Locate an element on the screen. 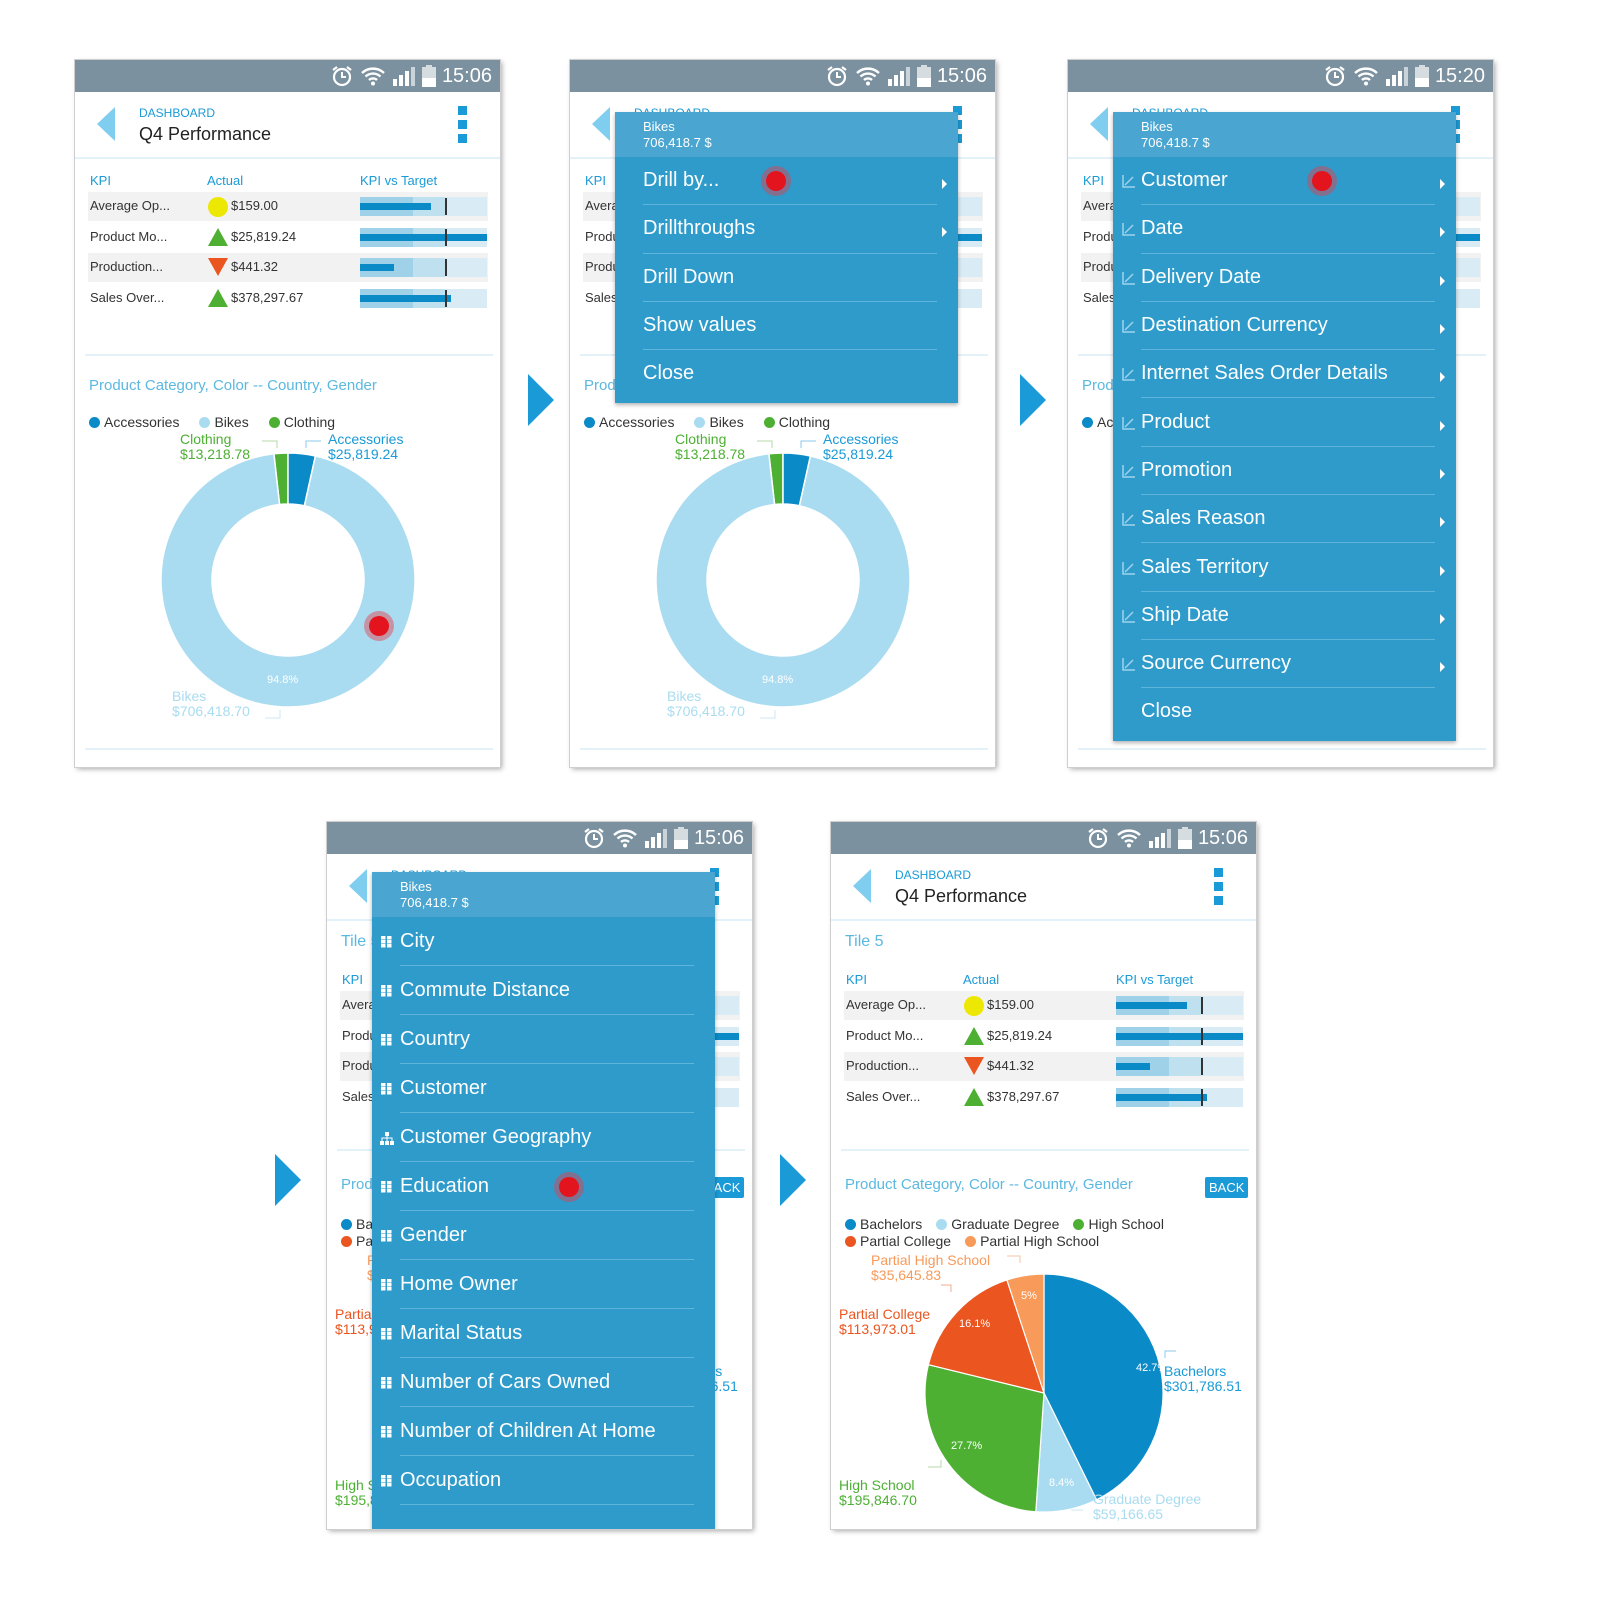 Image resolution: width=1600 pixels, height=1600 pixels. menu-item-label: Delivery Date is located at coordinates (1201, 276).